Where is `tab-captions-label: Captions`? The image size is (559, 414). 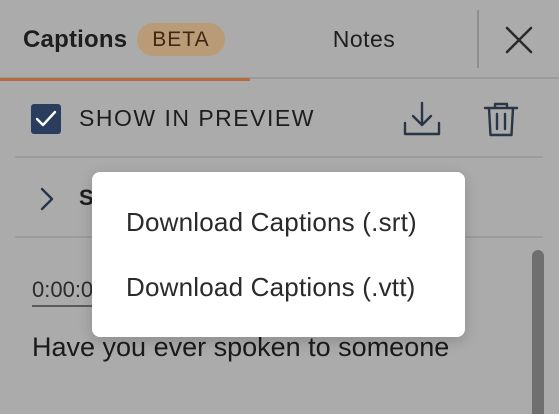
tab-captions-label: Captions is located at coordinates (75, 39).